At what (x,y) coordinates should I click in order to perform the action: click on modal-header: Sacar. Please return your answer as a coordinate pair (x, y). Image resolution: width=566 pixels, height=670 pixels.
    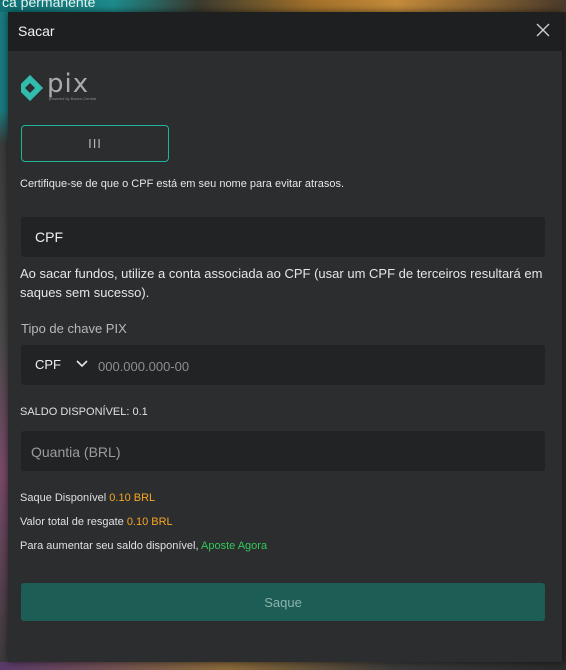
    Looking at the image, I should click on (285, 31).